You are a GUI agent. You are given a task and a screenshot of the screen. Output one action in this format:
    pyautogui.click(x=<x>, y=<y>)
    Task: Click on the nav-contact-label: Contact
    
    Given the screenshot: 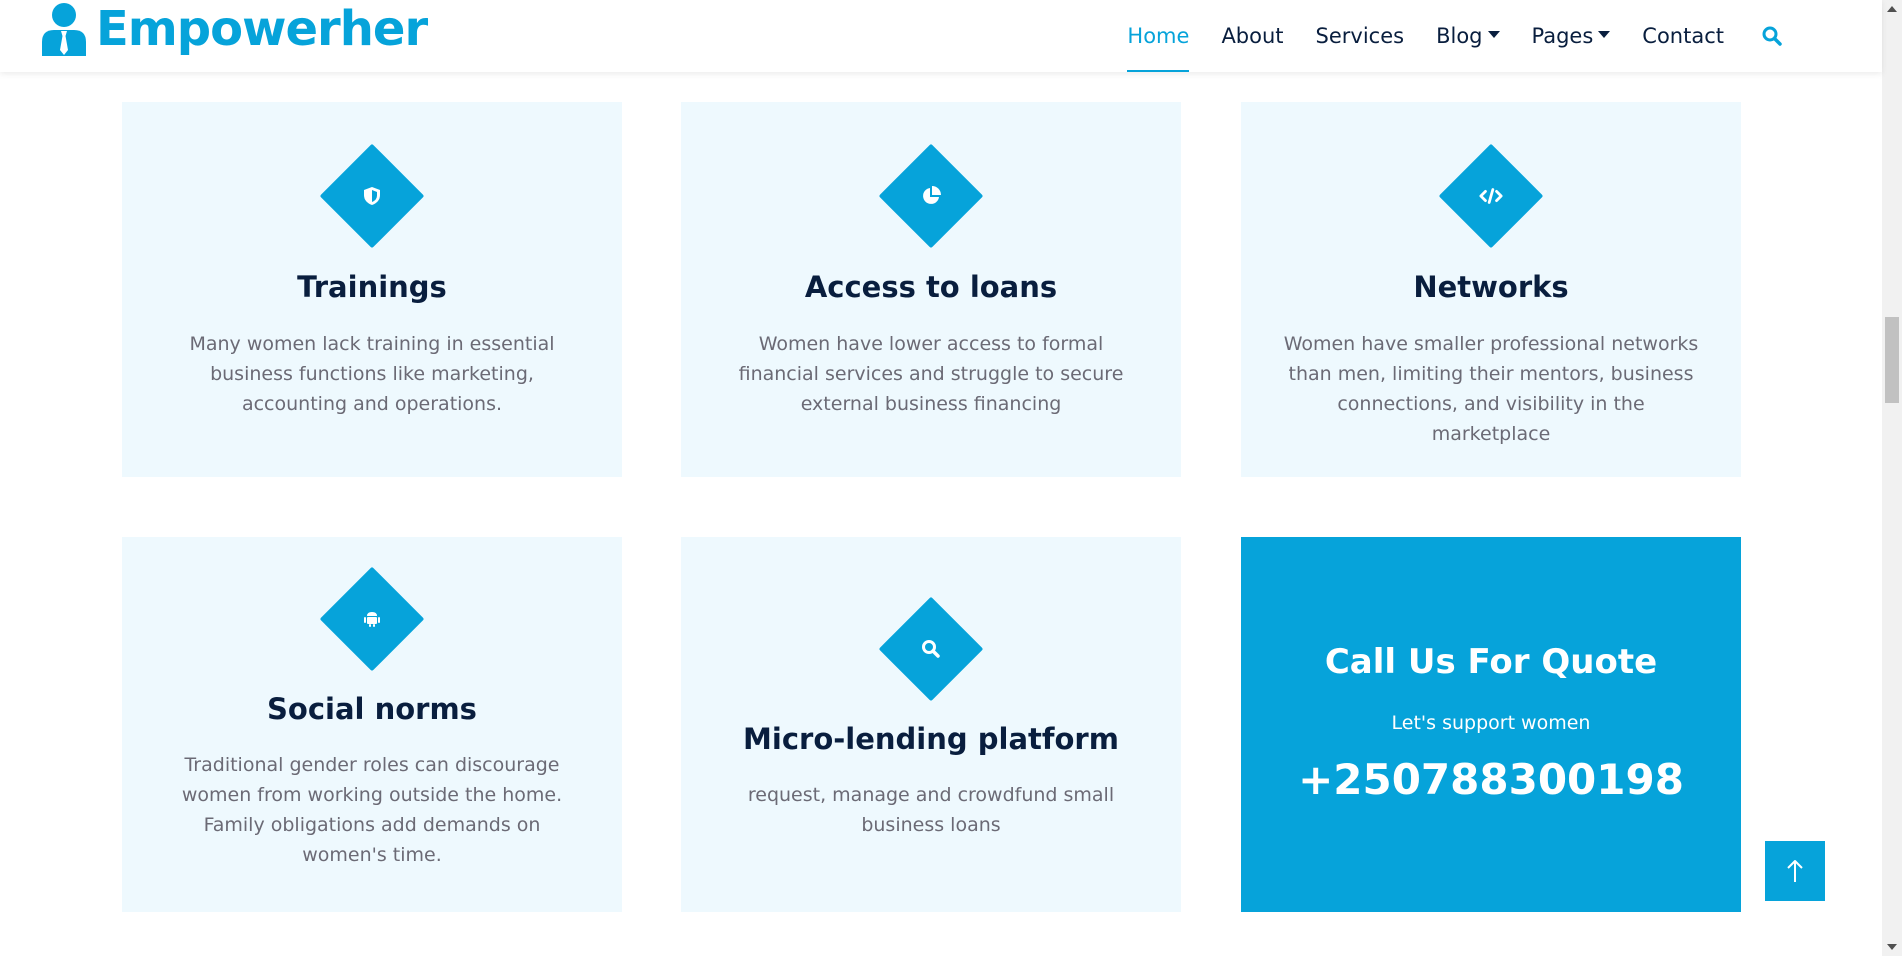 What is the action you would take?
    pyautogui.click(x=1683, y=36)
    